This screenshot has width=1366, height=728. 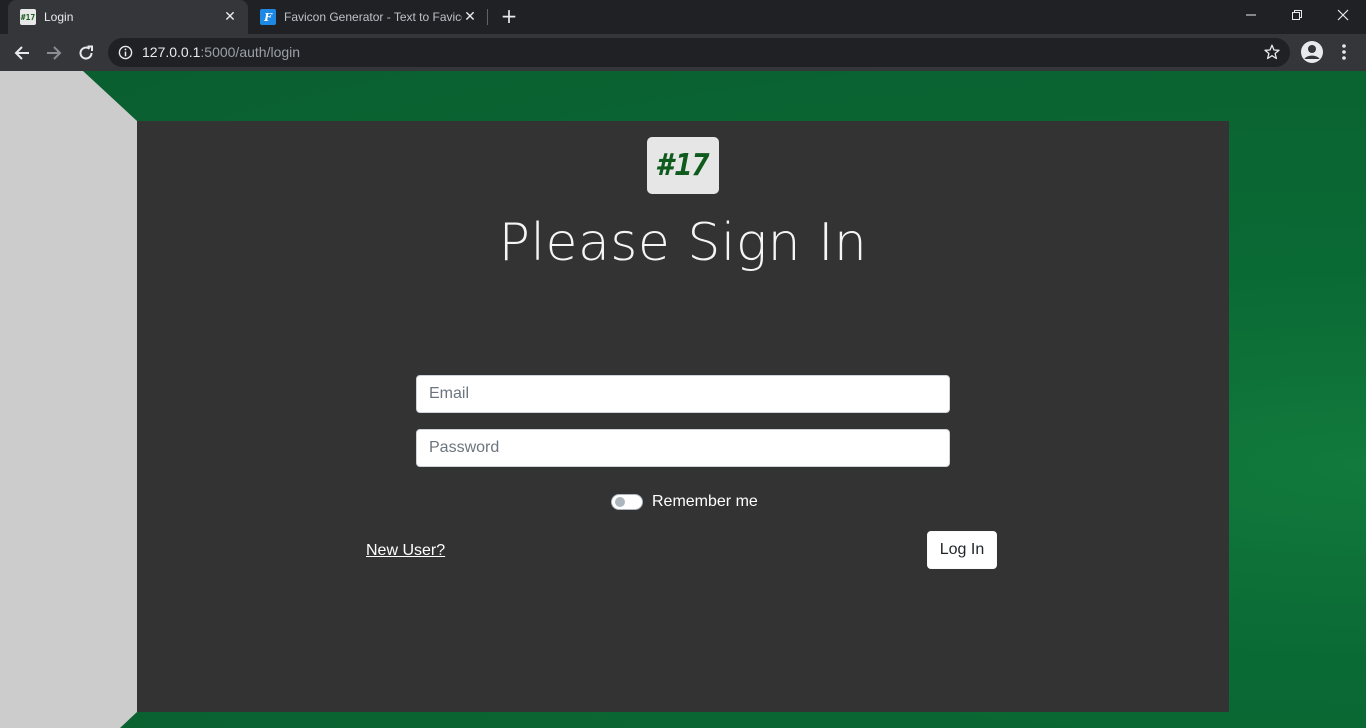 I want to click on tab-favicon-login: #17, so click(x=28, y=17).